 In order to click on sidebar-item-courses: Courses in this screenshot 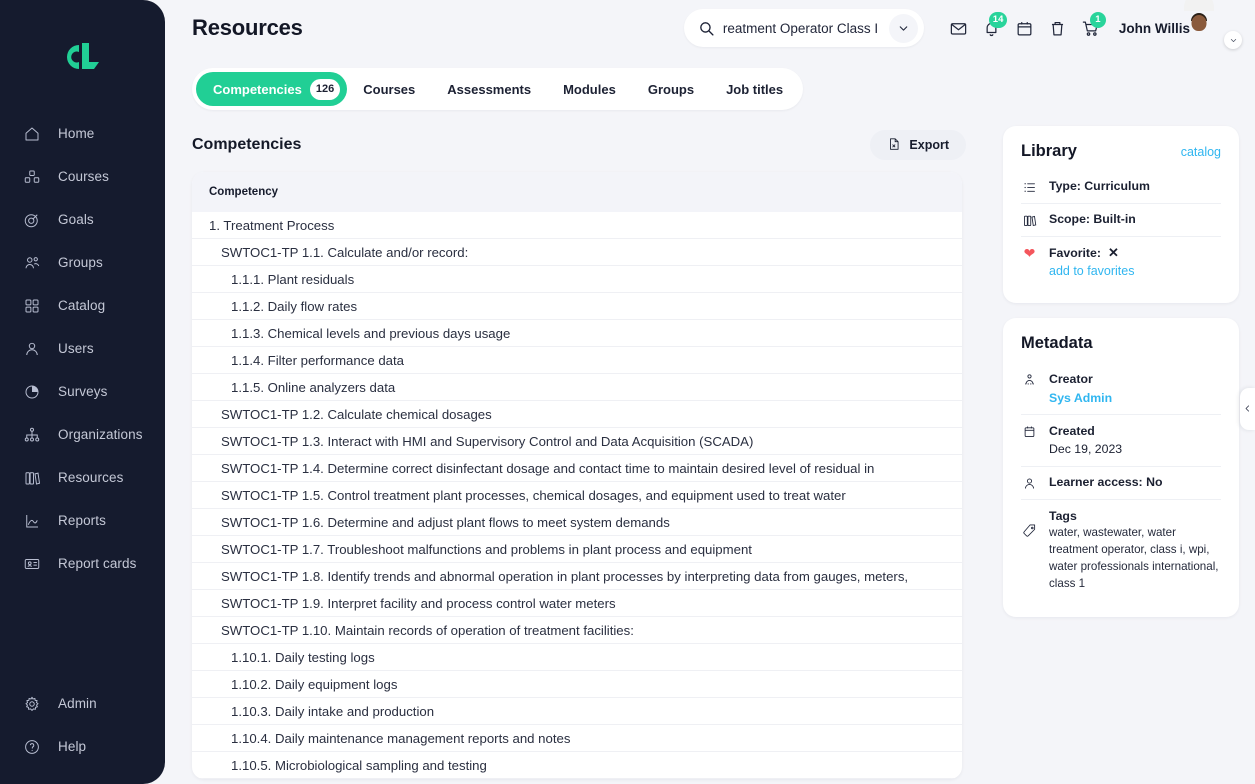, I will do `click(82, 176)`.